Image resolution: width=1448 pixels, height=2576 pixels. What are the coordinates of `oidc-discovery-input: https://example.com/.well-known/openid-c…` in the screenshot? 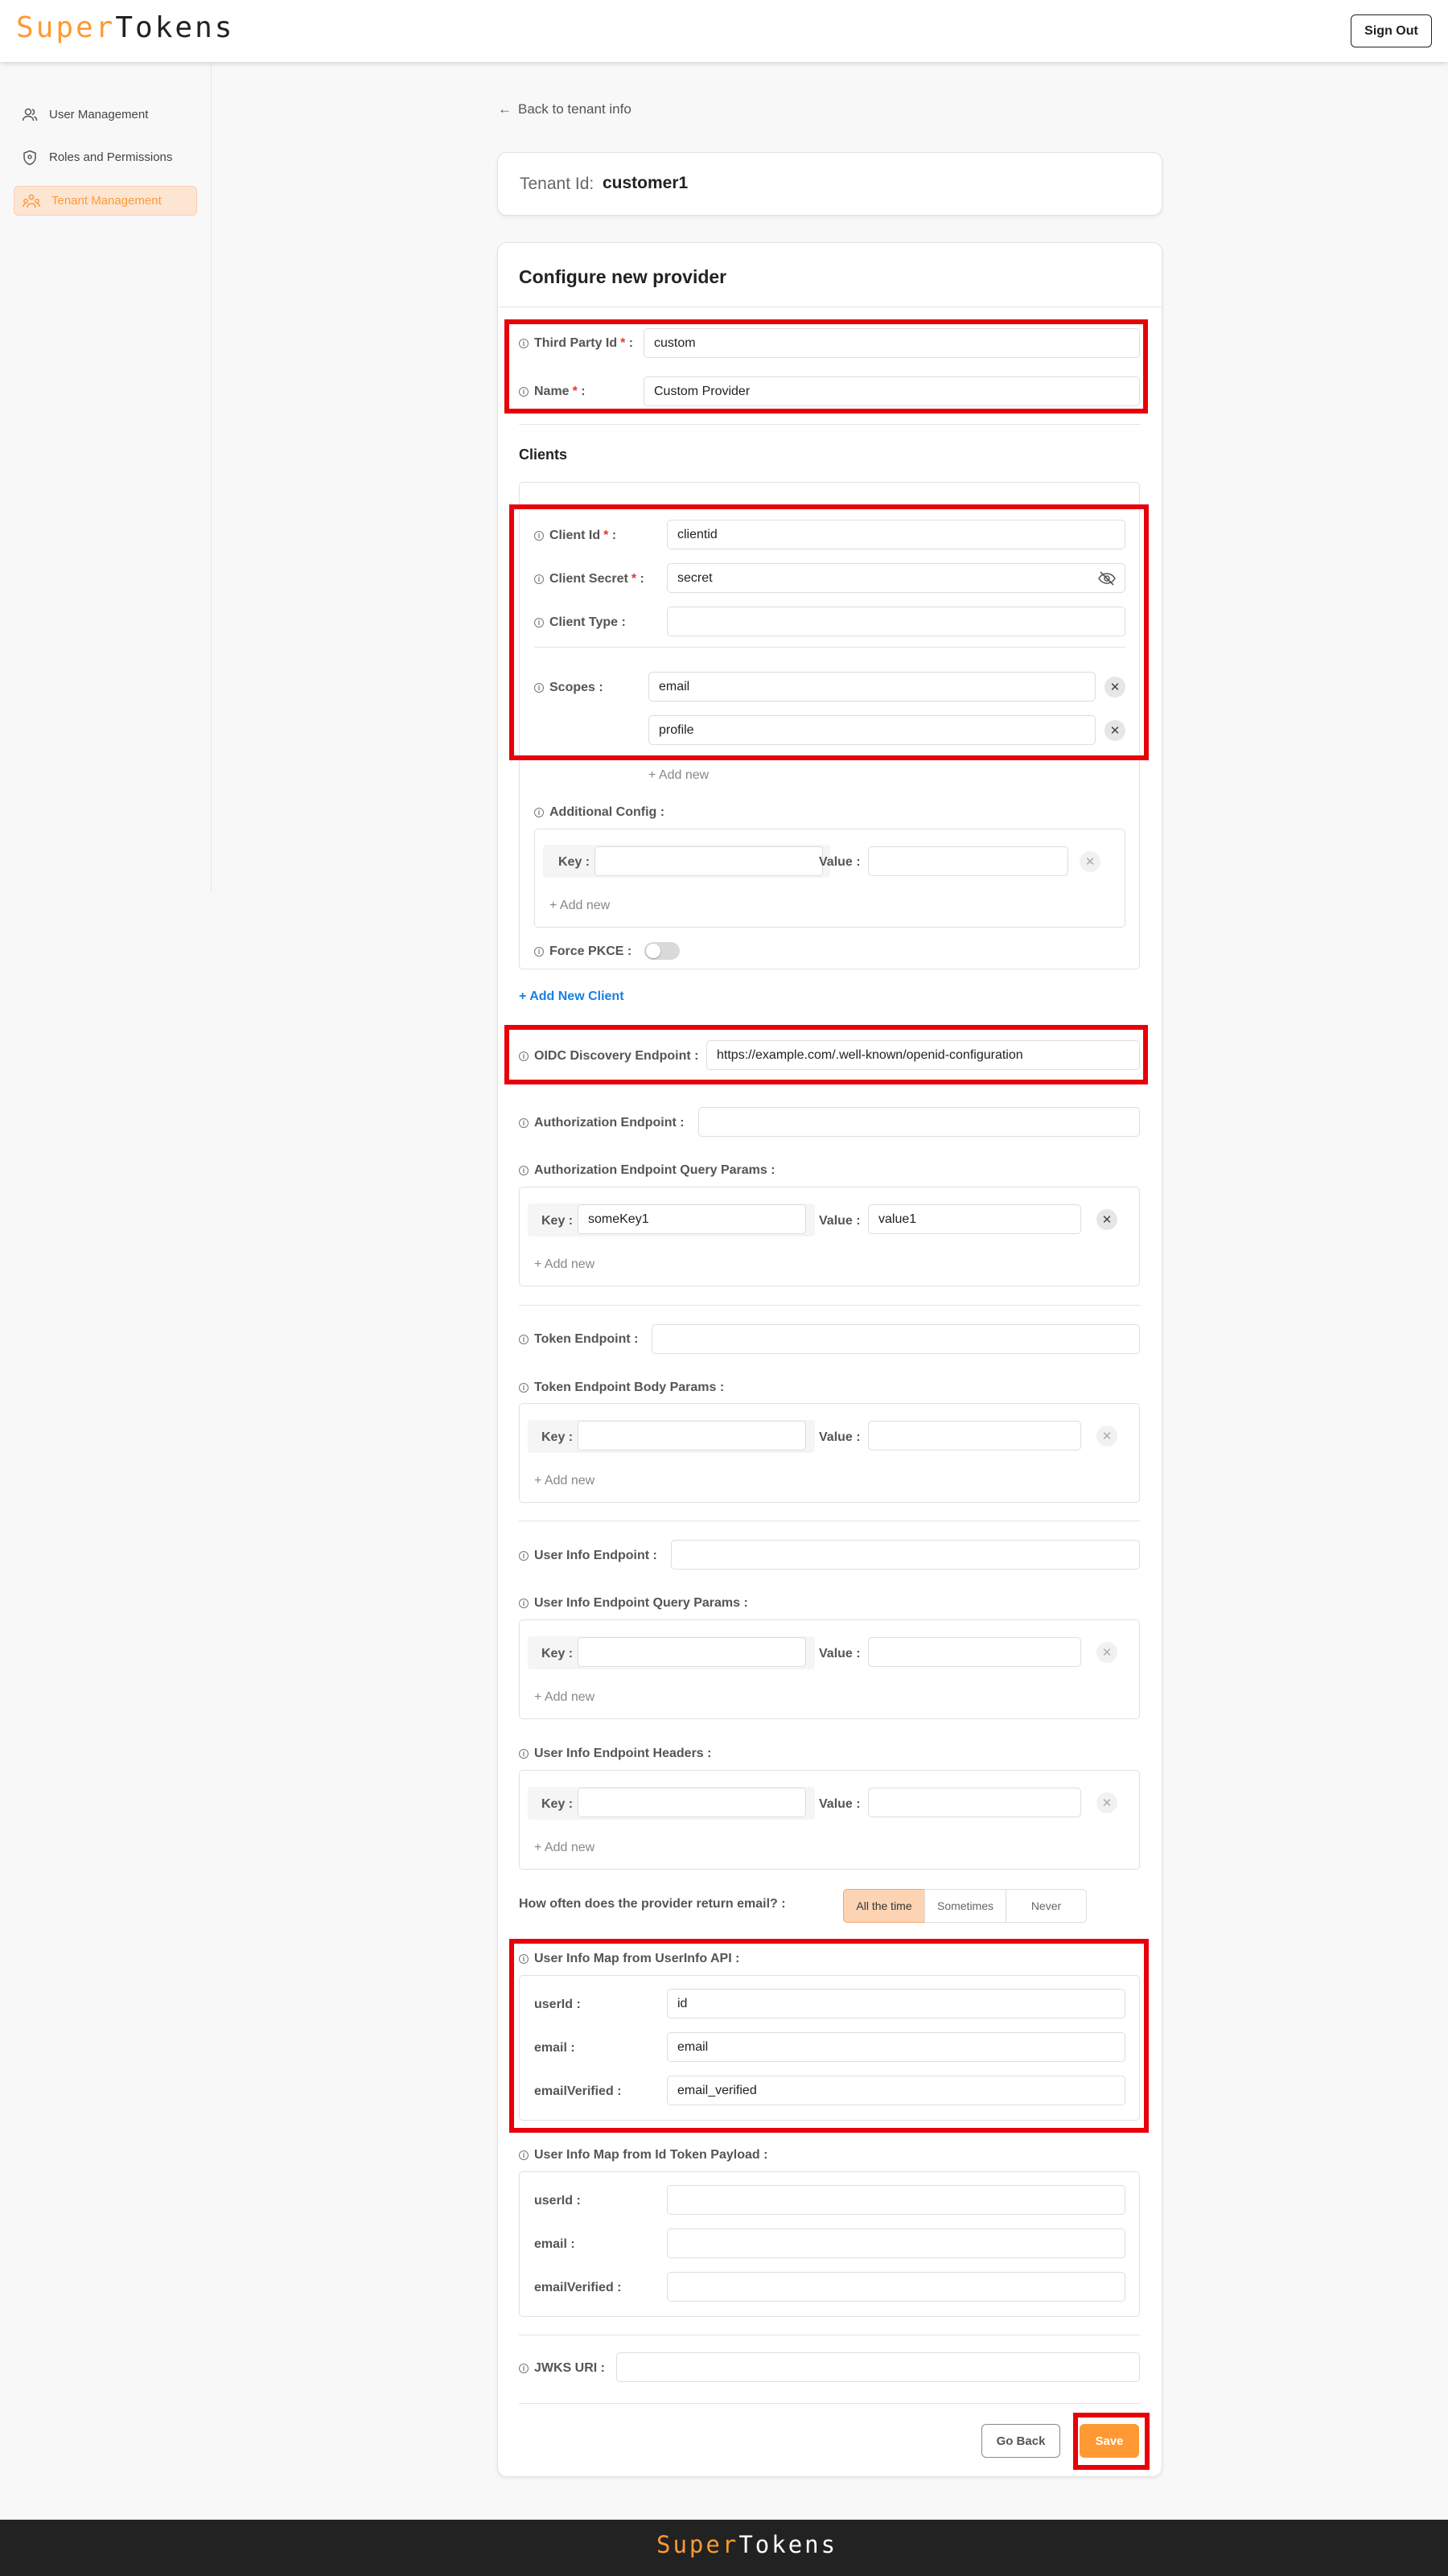 It's located at (923, 1055).